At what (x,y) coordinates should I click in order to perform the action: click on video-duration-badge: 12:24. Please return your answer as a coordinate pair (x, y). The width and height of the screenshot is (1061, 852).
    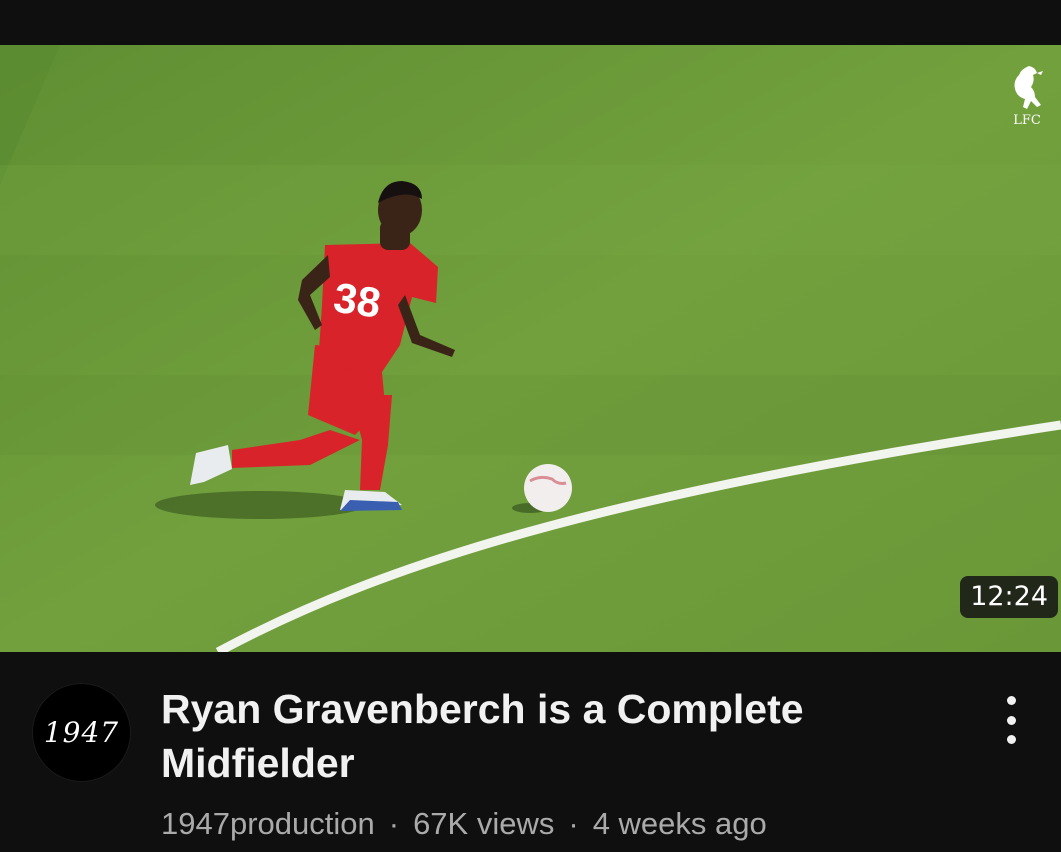
    Looking at the image, I should click on (1009, 597).